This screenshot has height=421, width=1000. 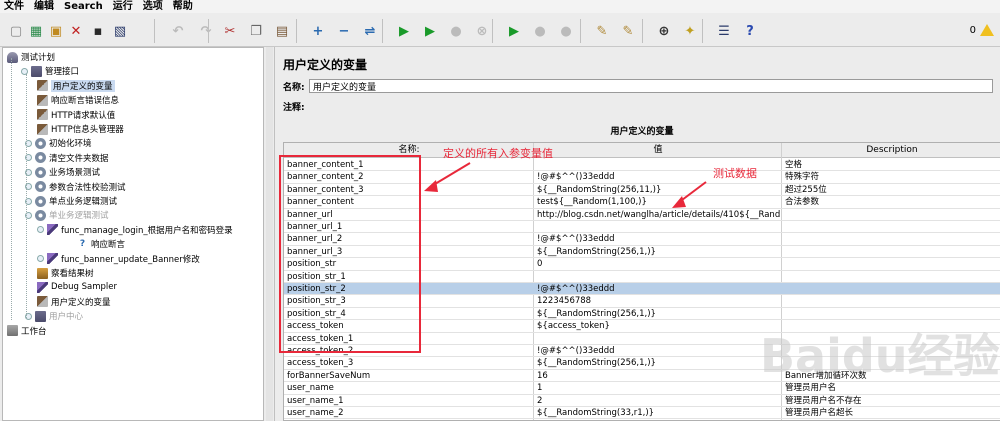 What do you see at coordinates (78, 100) in the screenshot?
I see `tree-node: 响应断言错误信息` at bounding box center [78, 100].